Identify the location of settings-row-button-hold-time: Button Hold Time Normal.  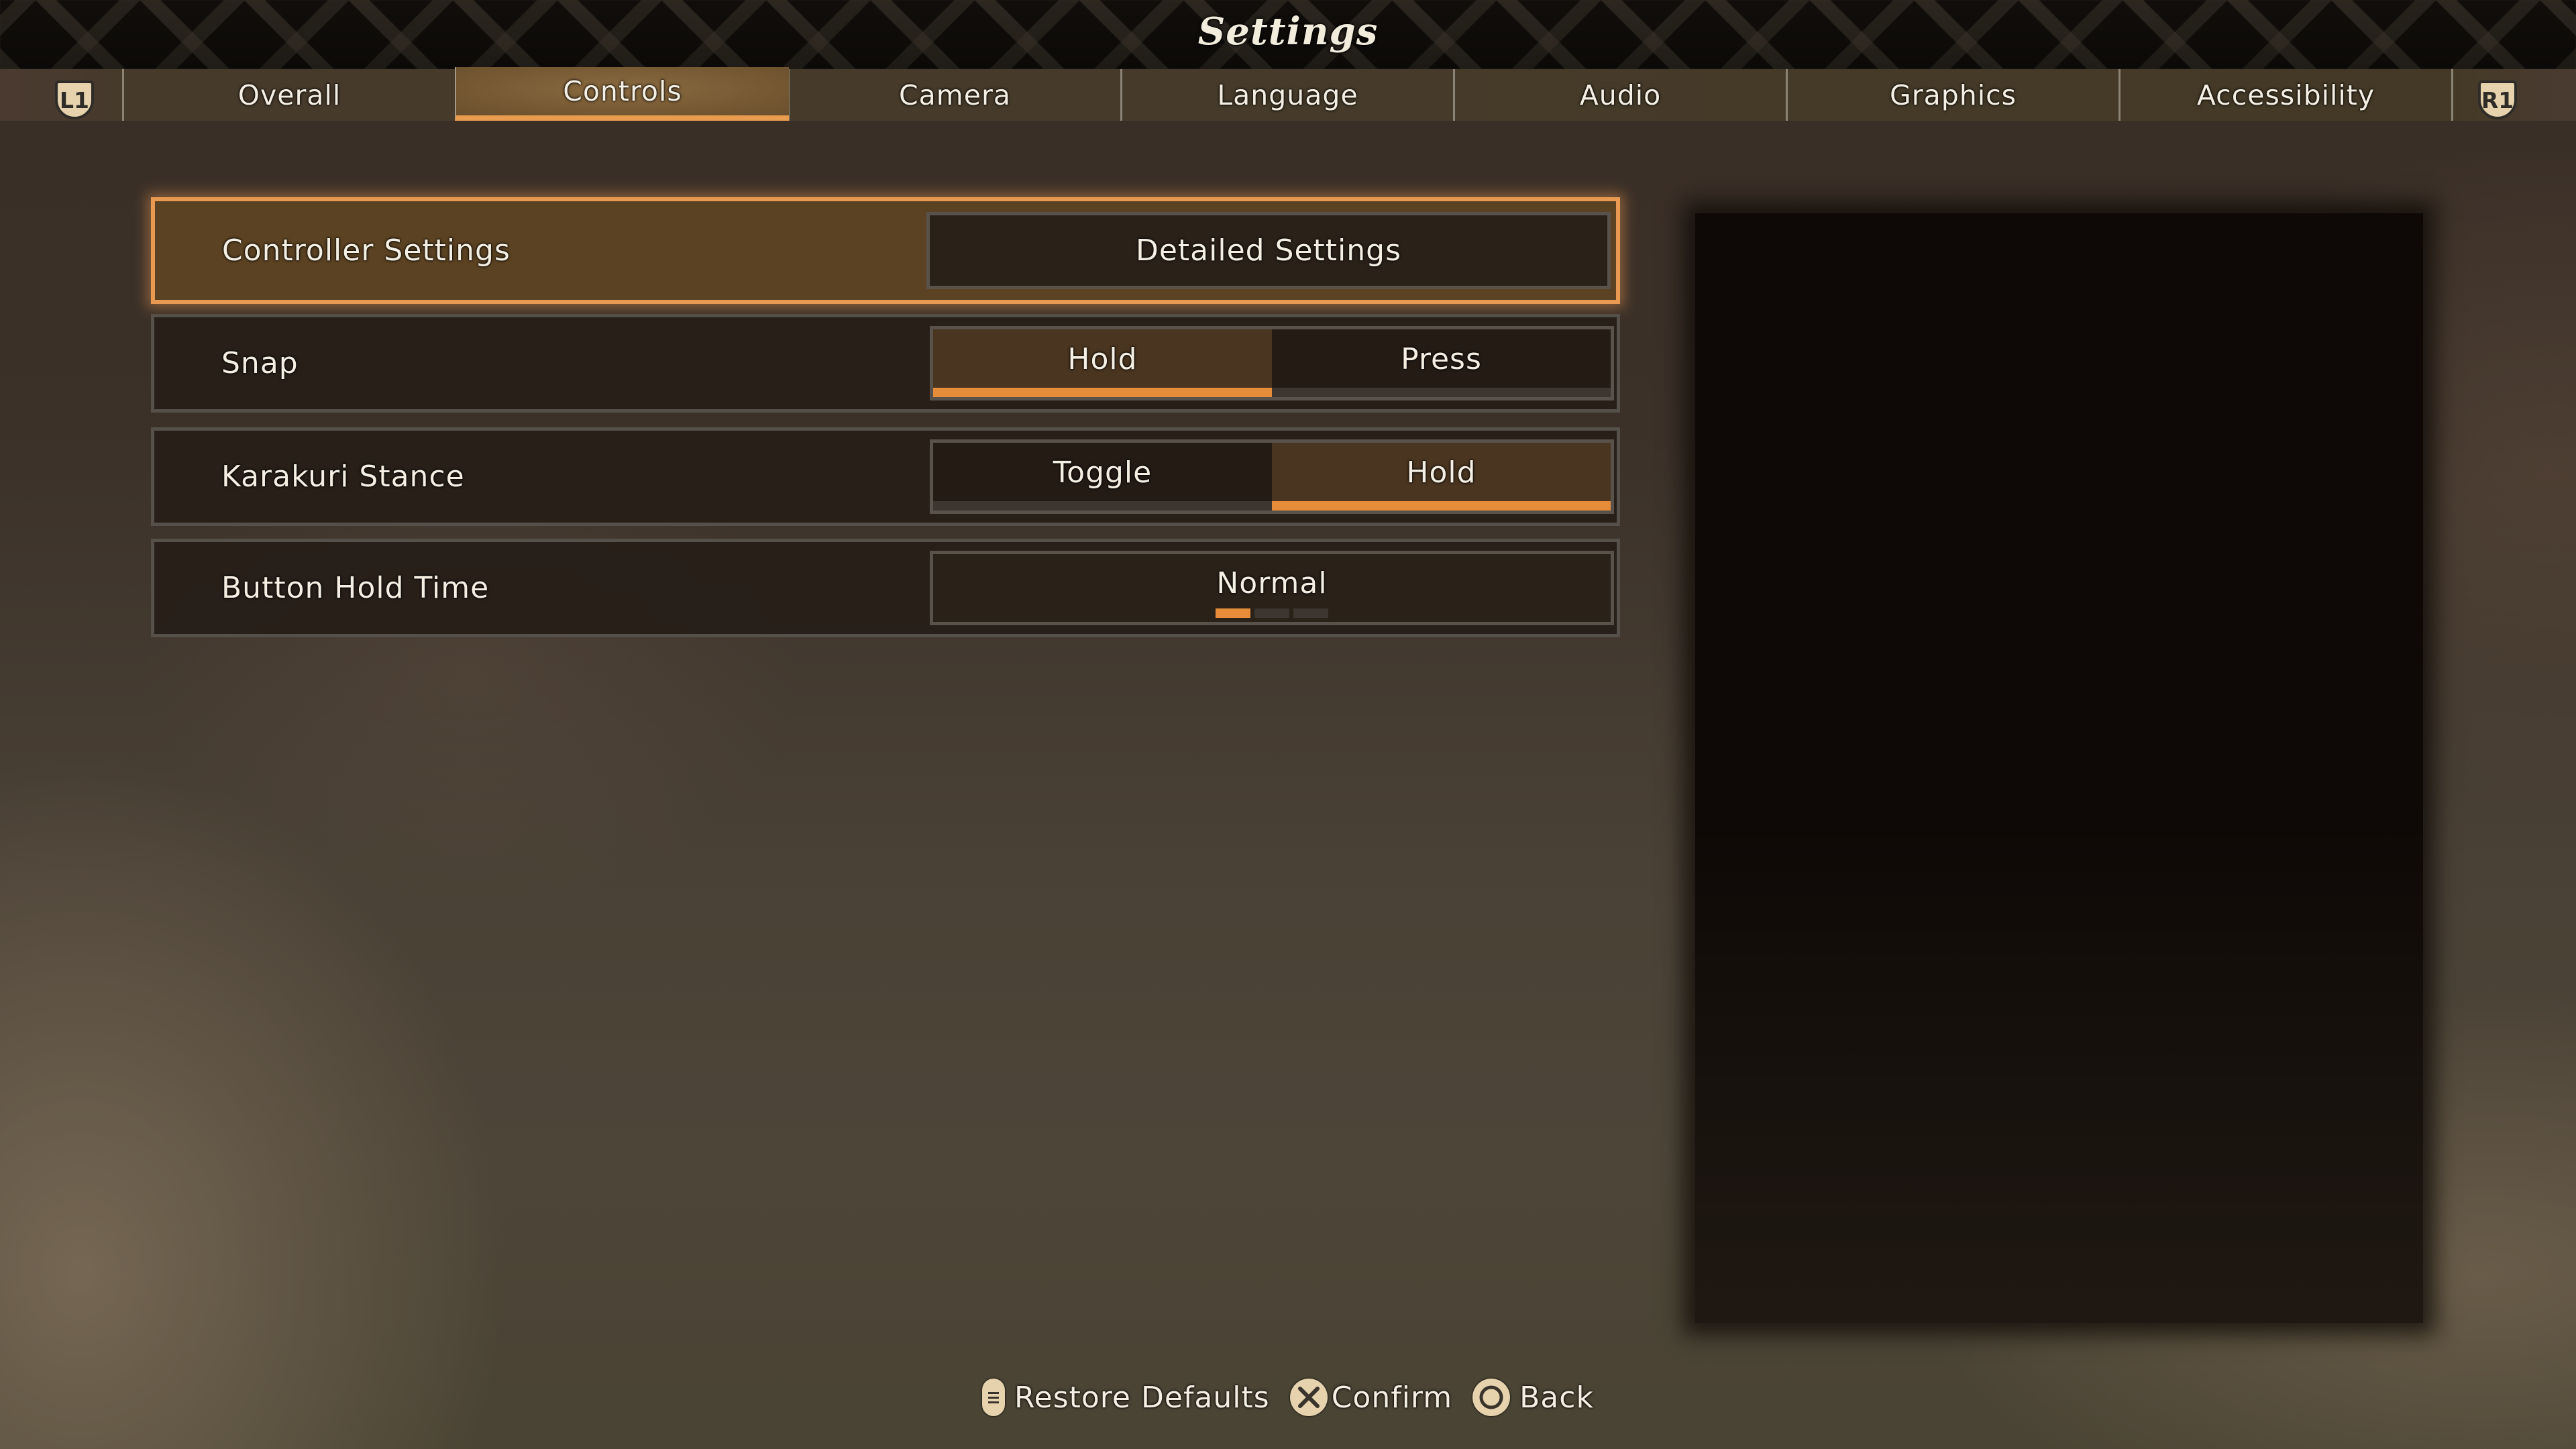
(885, 588).